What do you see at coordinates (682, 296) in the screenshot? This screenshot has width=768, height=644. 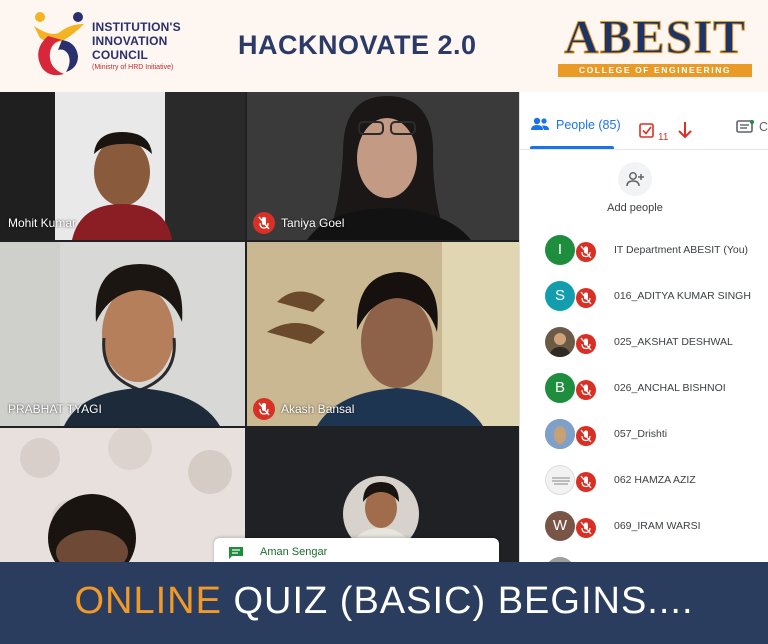 I see `participant-name: 016_ADITYA KUMAR SINGH` at bounding box center [682, 296].